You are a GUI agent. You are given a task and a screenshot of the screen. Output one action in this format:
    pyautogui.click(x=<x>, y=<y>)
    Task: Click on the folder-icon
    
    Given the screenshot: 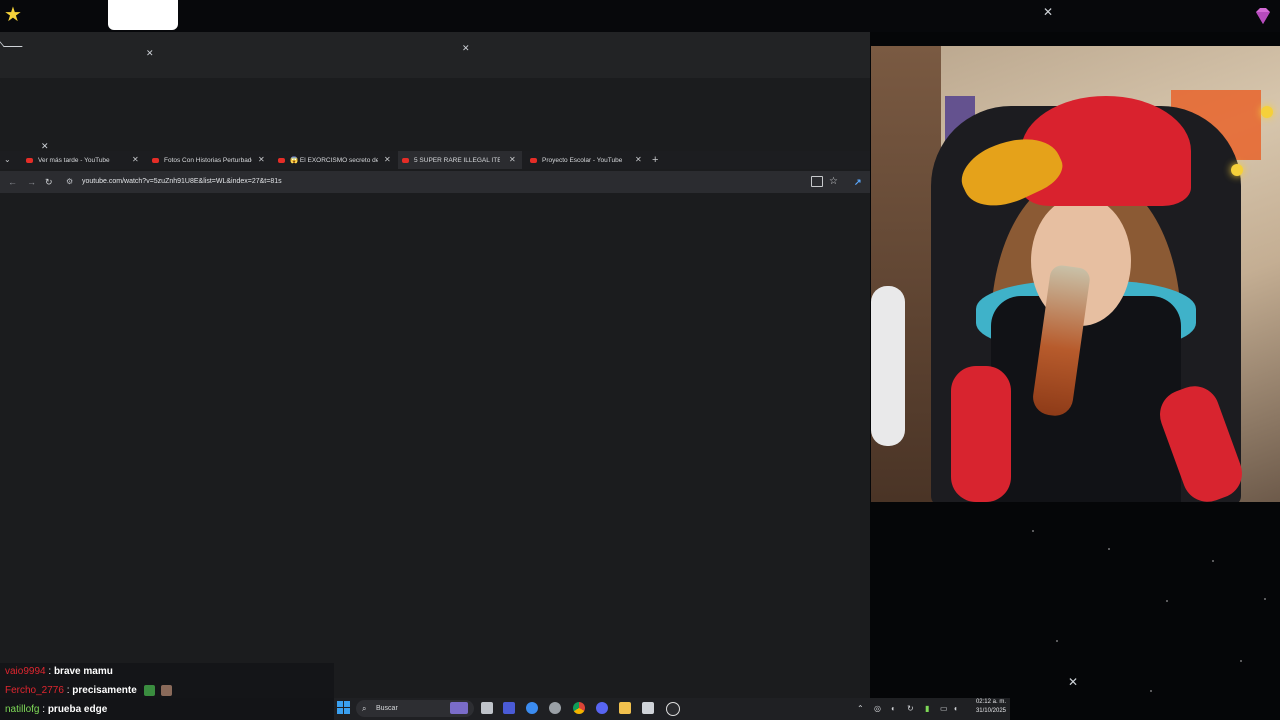 What is the action you would take?
    pyautogui.click(x=625, y=708)
    